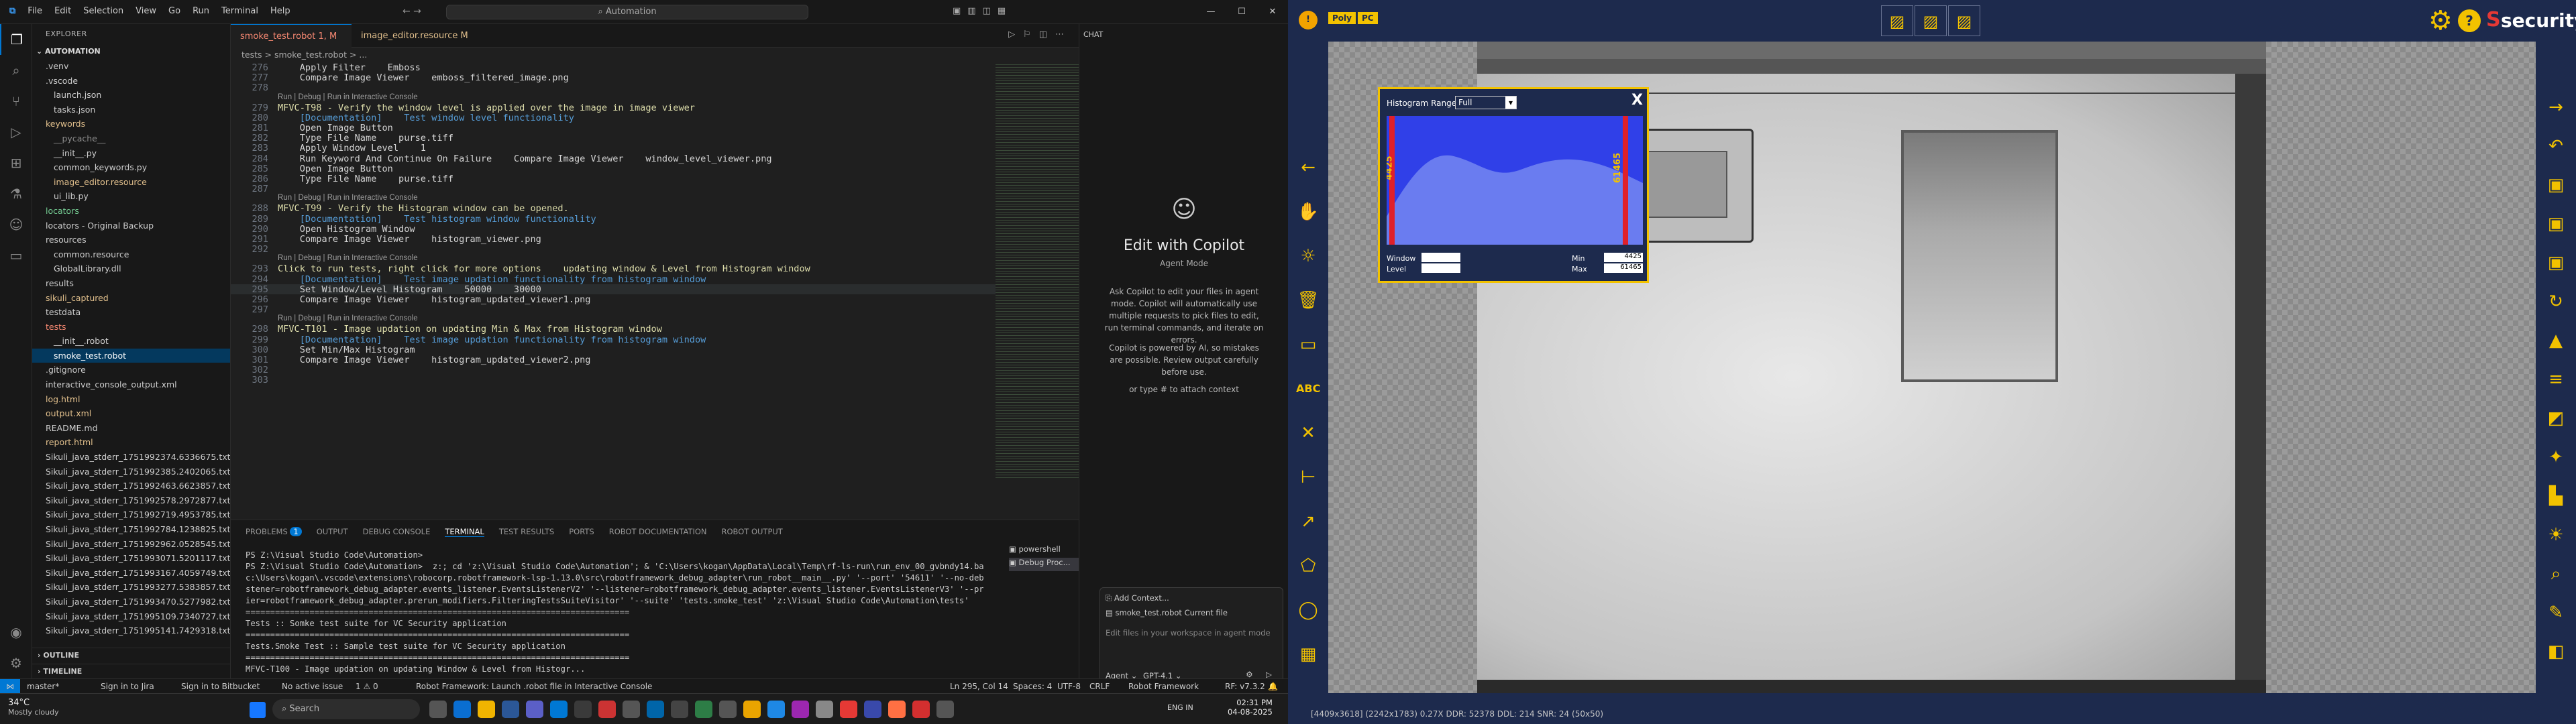 The width and height of the screenshot is (2576, 724). I want to click on histogram-close-button: X, so click(1637, 100).